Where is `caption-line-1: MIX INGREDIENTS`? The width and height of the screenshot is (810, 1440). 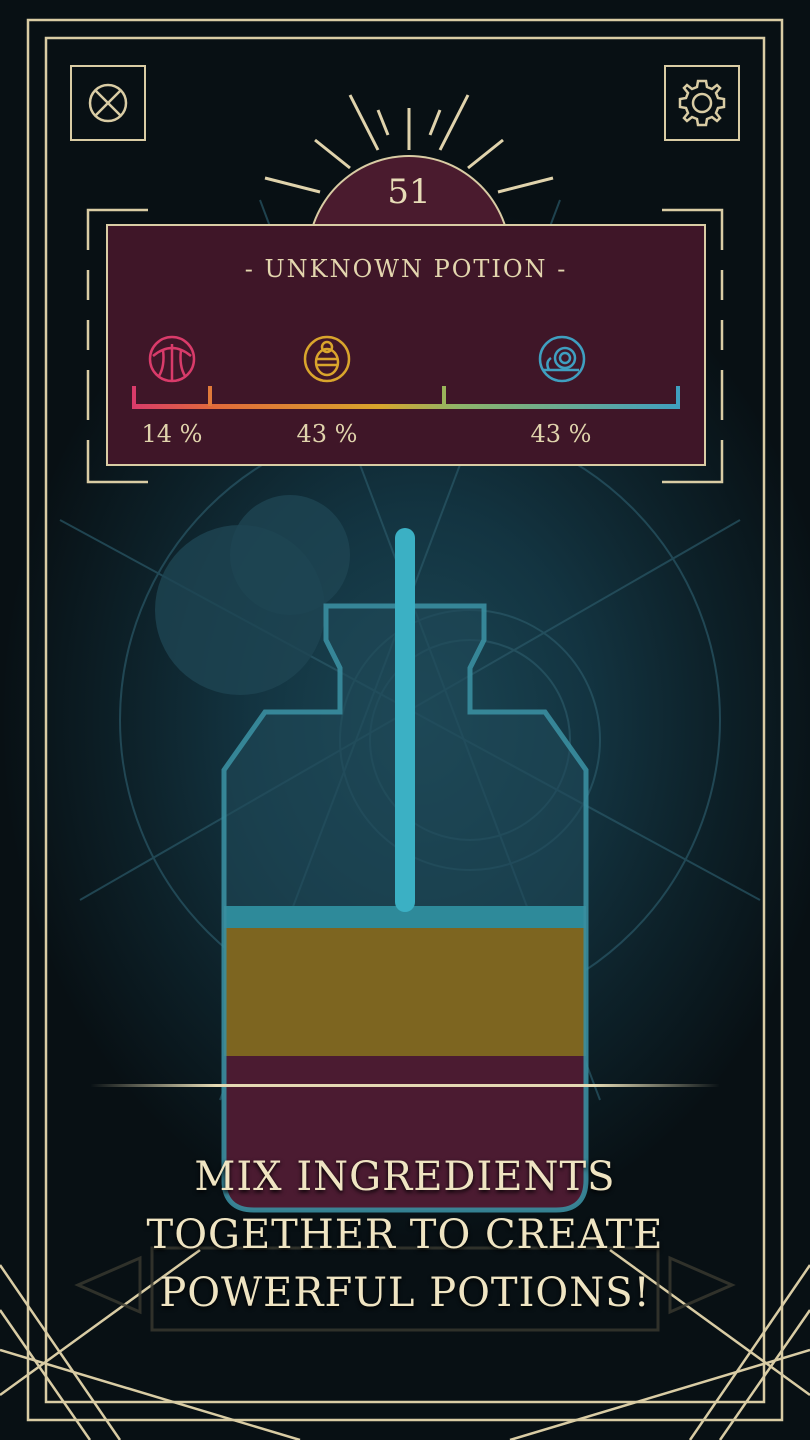 caption-line-1: MIX INGREDIENTS is located at coordinates (405, 1177).